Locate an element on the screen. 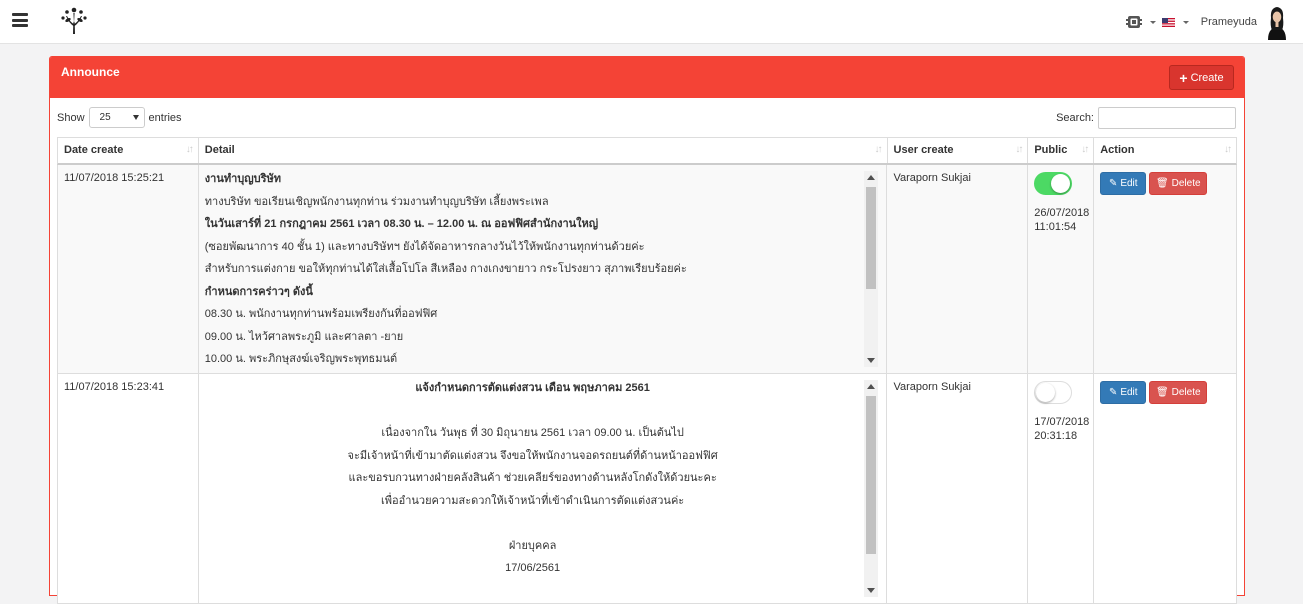  settings-icon is located at coordinates (1133, 22).